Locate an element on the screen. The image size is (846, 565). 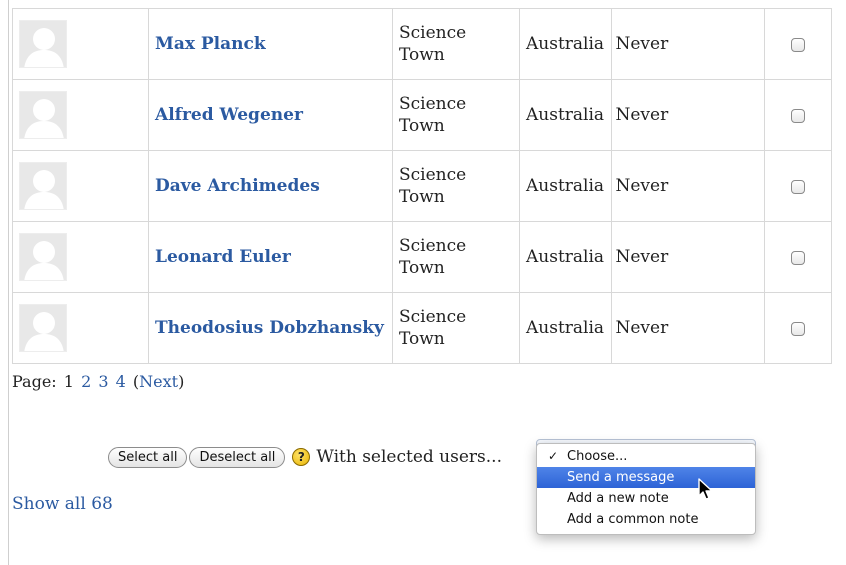
user-name-cell: Theodosius Dobzhansky is located at coordinates (270, 328).